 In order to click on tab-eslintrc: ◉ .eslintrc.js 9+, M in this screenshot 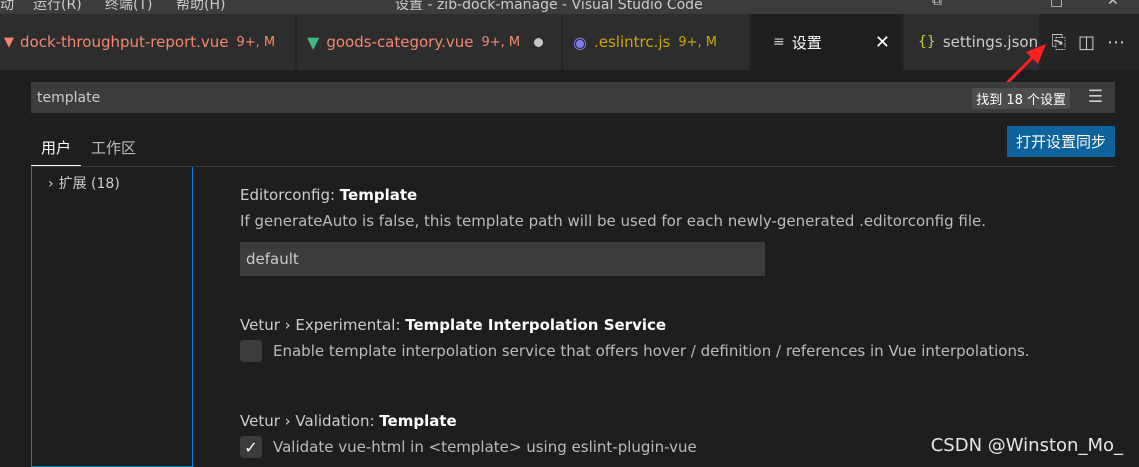, I will do `click(656, 42)`.